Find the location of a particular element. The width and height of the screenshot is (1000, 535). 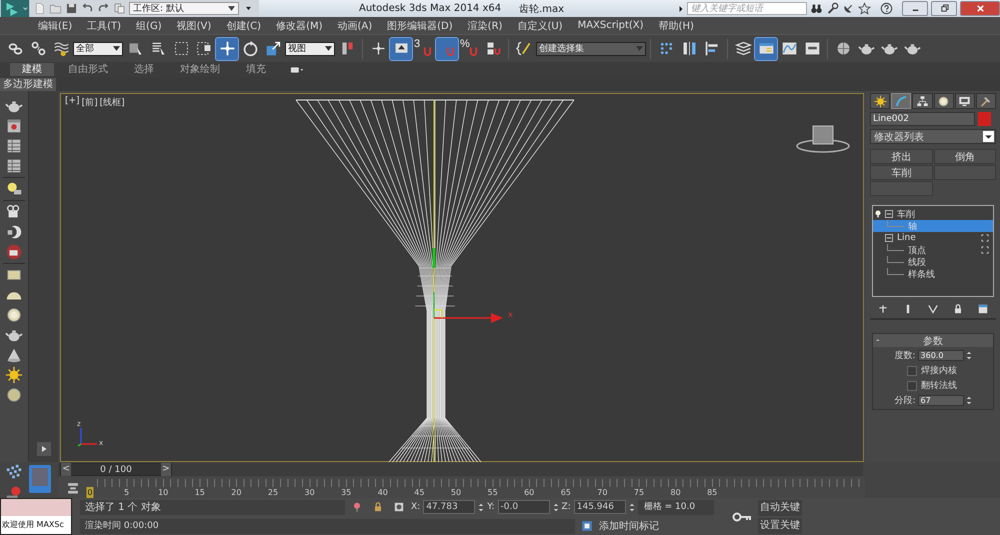

time-slider-track: < 0 / 100 > is located at coordinates (460, 469).